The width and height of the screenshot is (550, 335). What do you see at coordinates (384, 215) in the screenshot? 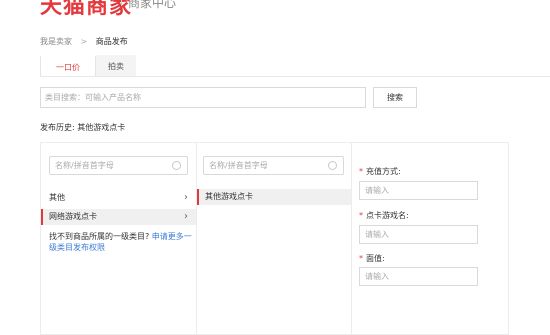
I see `game-name-label: * 点卡游戏名:` at bounding box center [384, 215].